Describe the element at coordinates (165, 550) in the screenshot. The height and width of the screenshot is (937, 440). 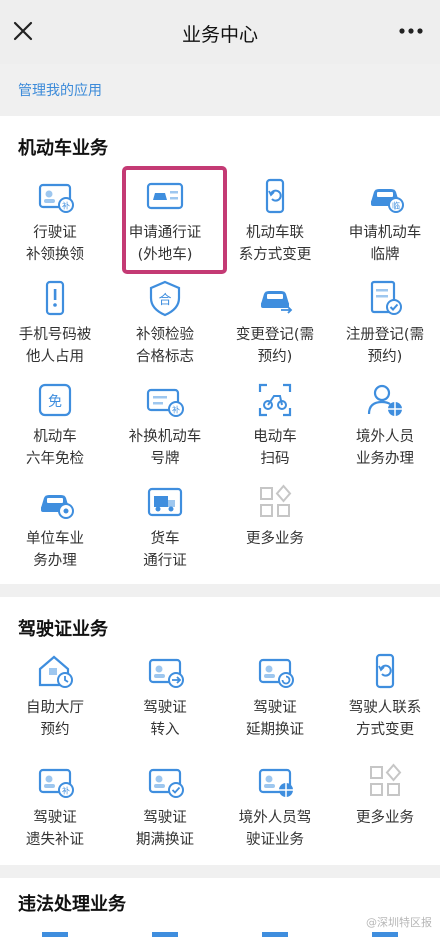
I see `service-item-label: 货车 通行证` at that location.